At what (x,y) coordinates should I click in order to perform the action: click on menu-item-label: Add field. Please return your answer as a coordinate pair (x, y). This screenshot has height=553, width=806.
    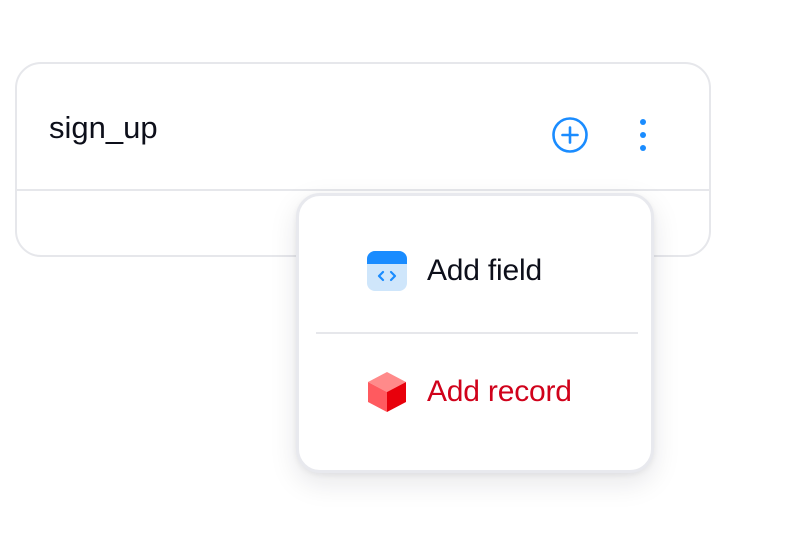
    Looking at the image, I should click on (484, 270).